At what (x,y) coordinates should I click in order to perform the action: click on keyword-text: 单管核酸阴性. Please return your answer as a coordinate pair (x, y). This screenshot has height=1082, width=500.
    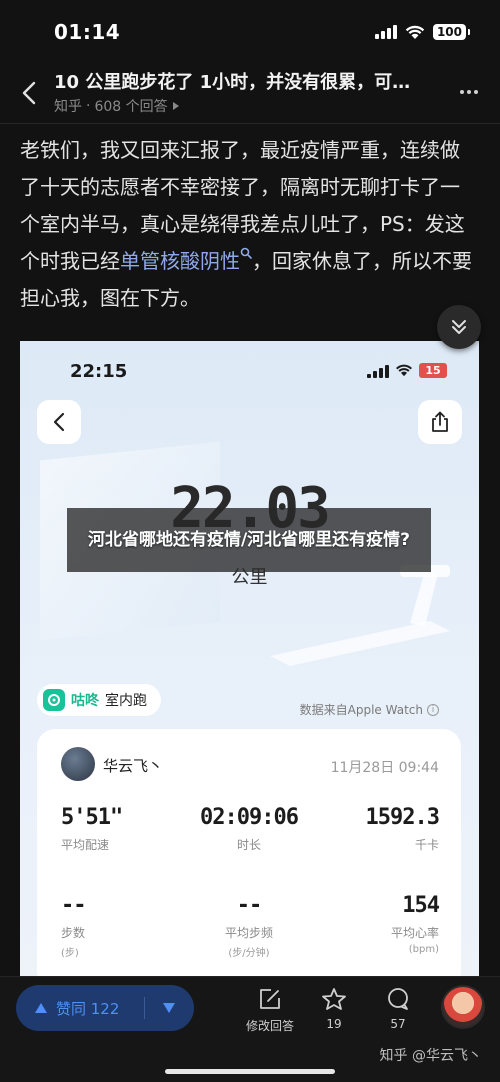
    Looking at the image, I should click on (180, 261).